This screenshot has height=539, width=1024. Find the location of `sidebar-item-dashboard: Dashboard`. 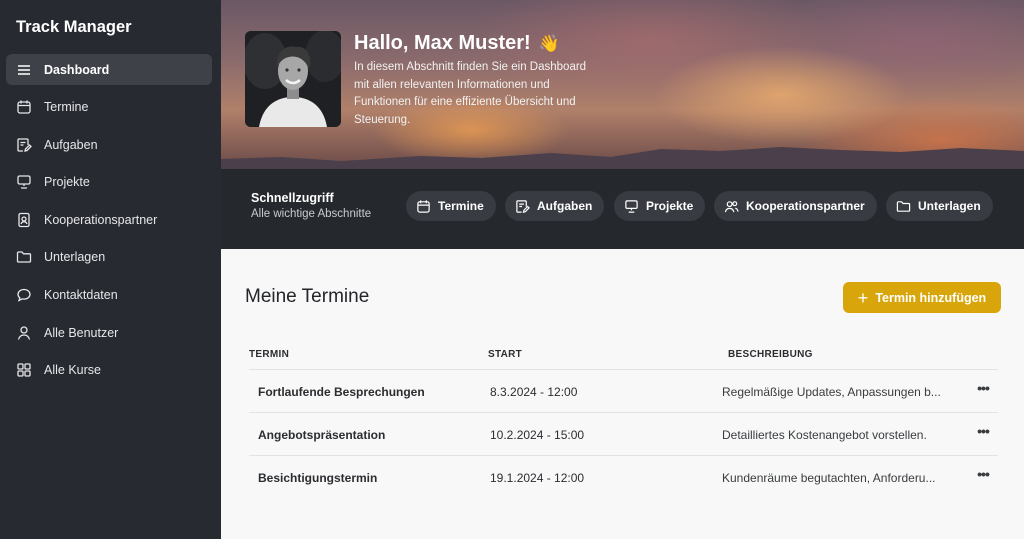

sidebar-item-dashboard: Dashboard is located at coordinates (109, 69).